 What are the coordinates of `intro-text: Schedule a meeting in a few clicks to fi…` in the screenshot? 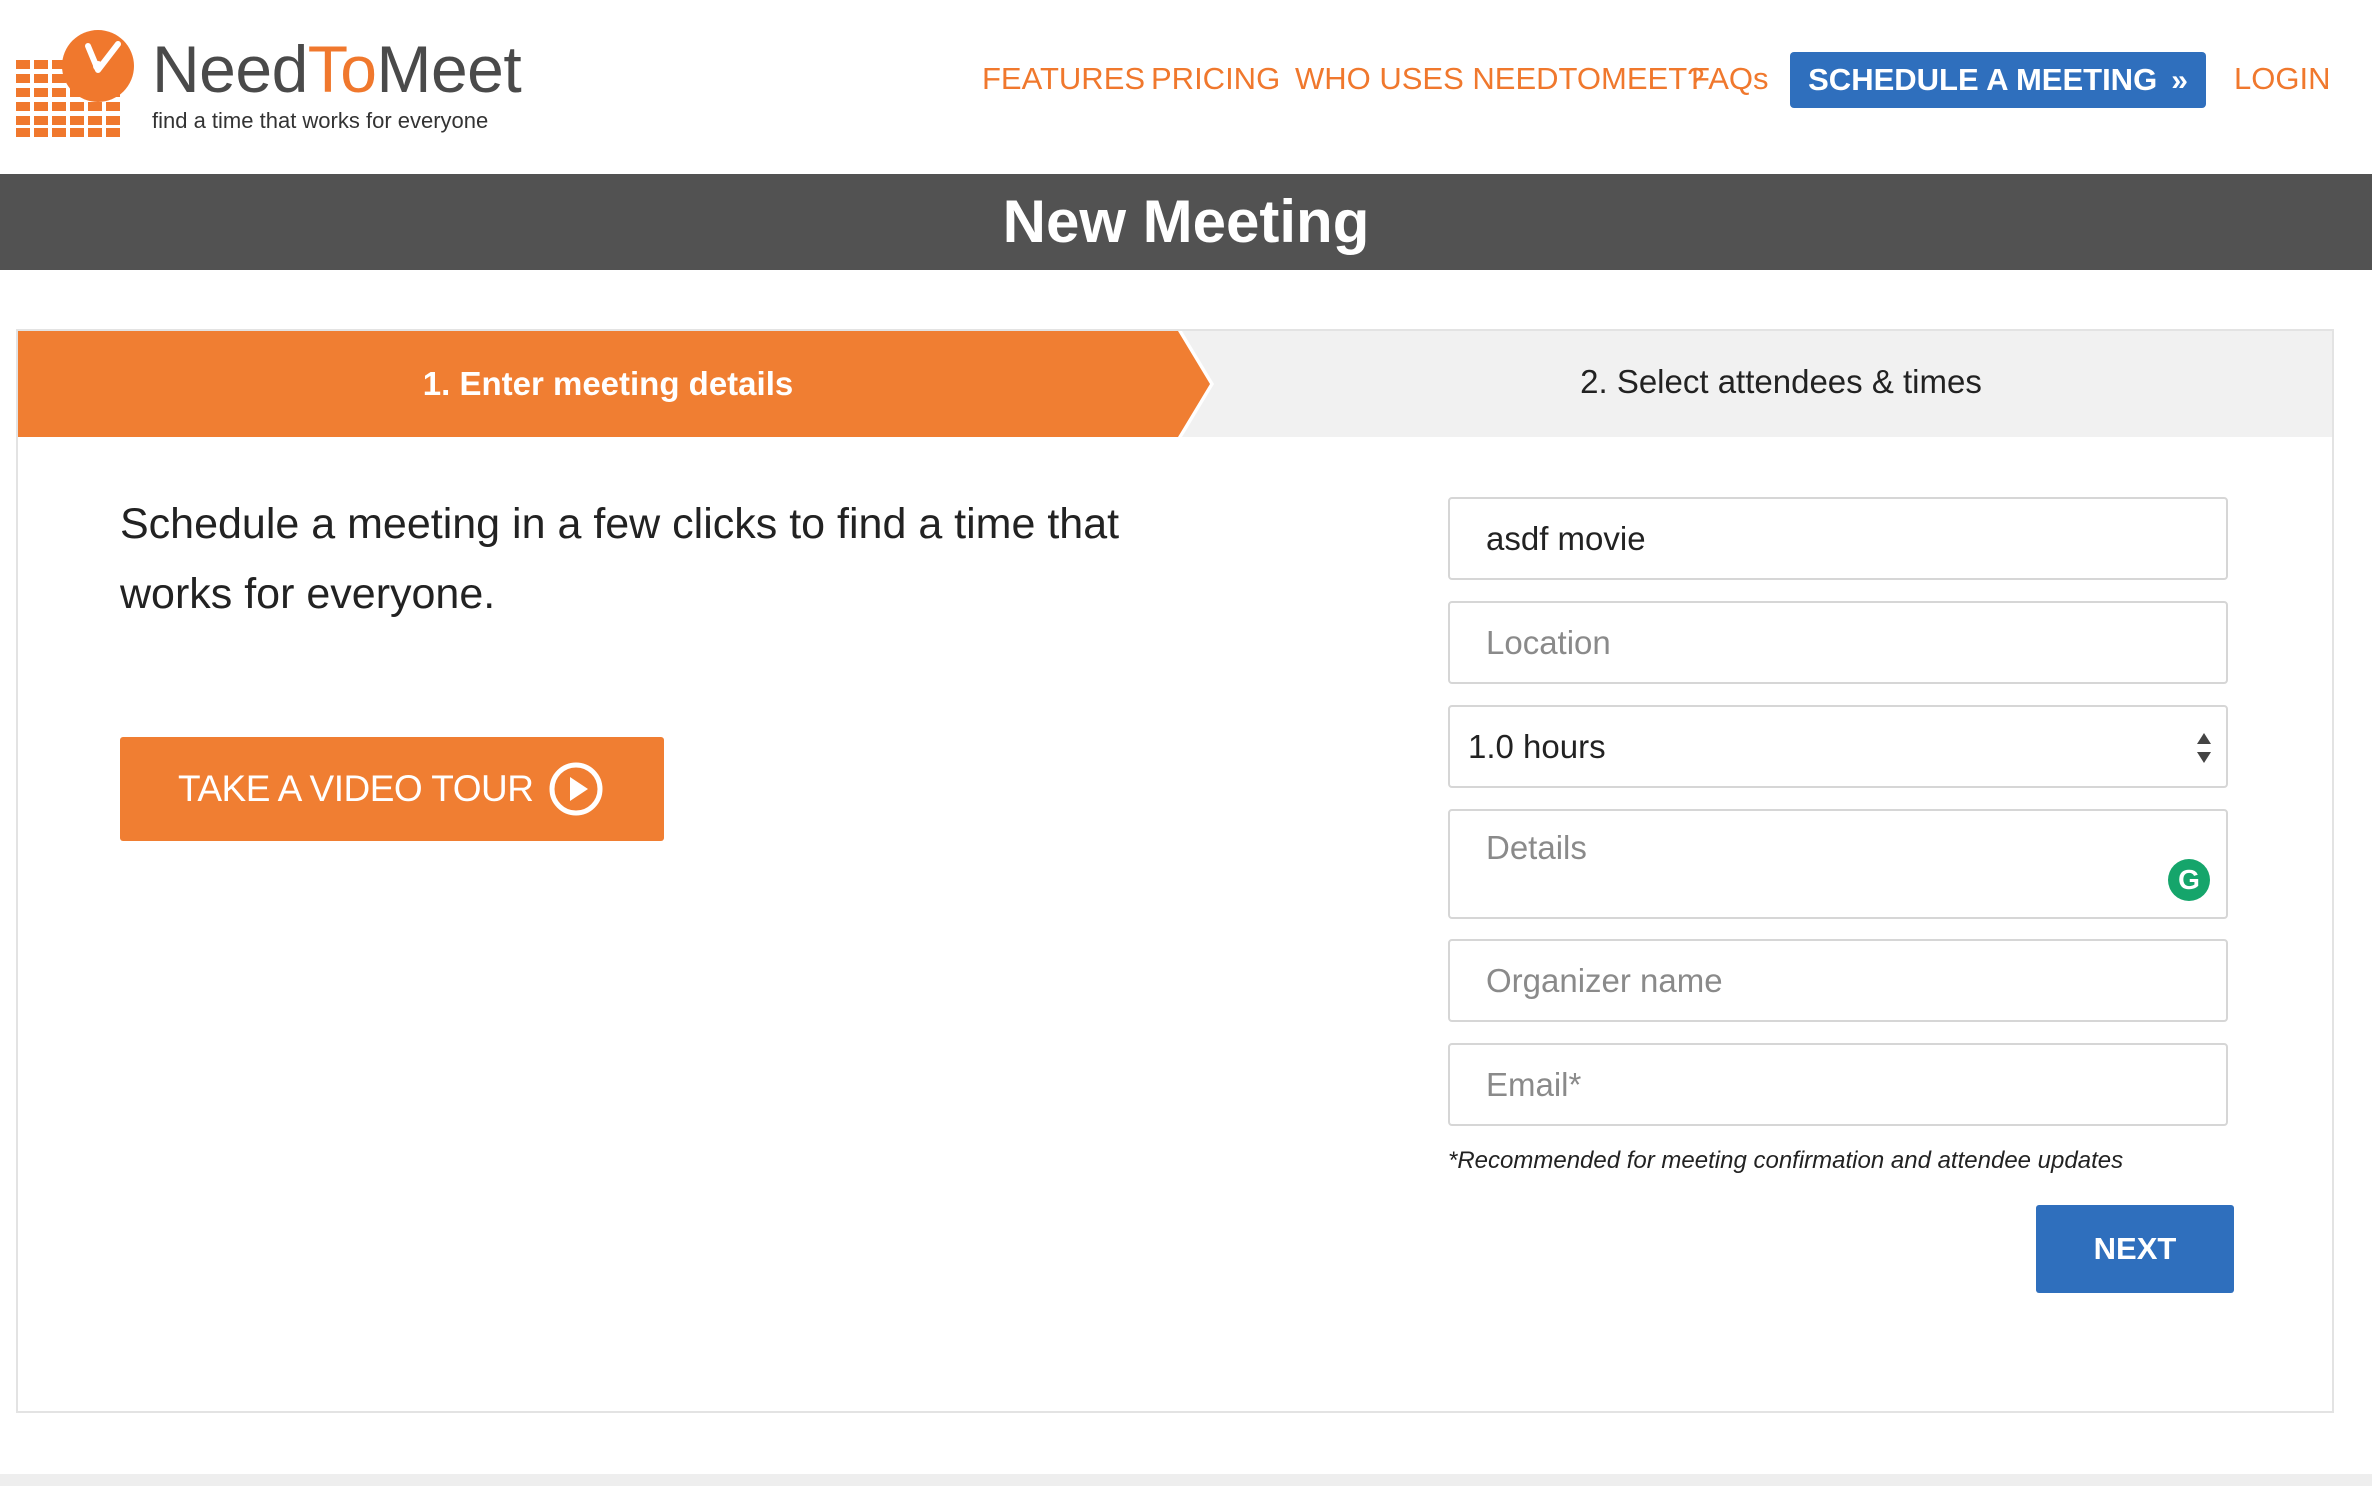 It's located at (620, 559).